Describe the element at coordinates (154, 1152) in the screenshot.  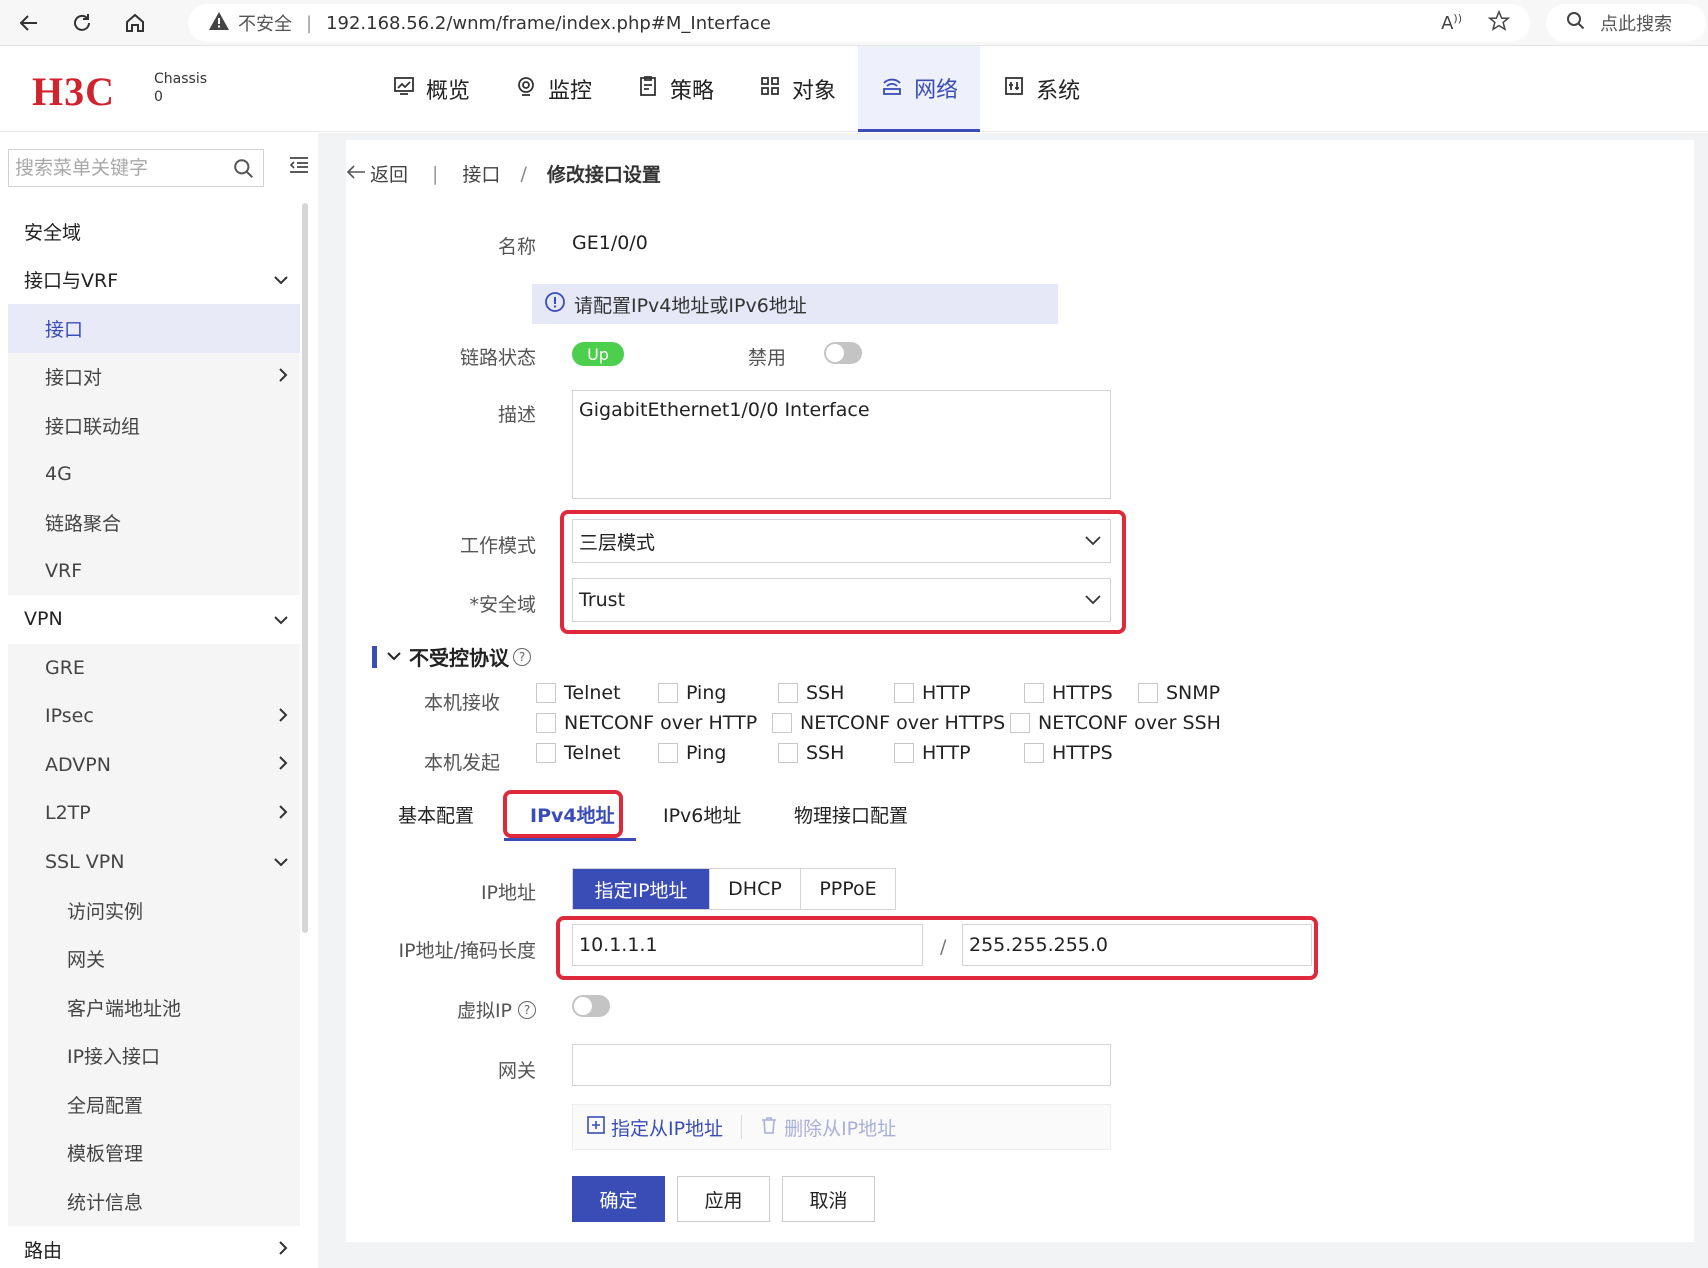
I see `sidebar-item: 模板管理` at that location.